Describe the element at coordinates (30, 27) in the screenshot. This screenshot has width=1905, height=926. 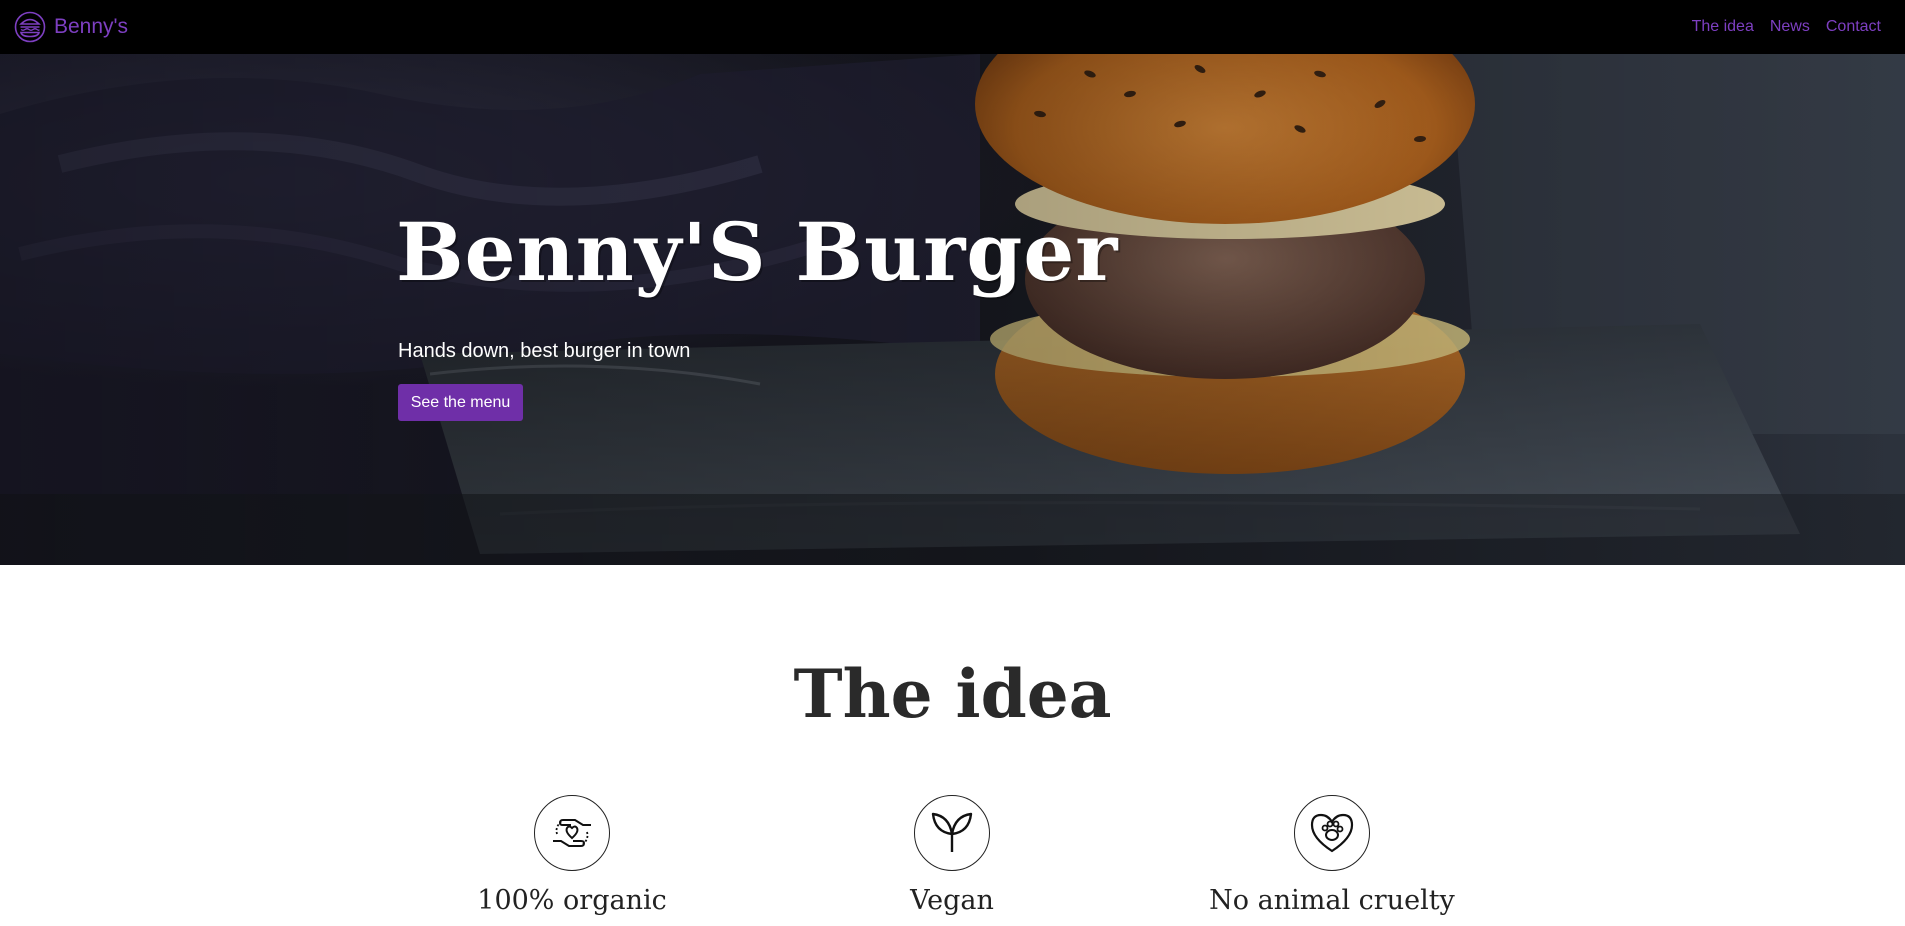
I see `burger-icon` at that location.